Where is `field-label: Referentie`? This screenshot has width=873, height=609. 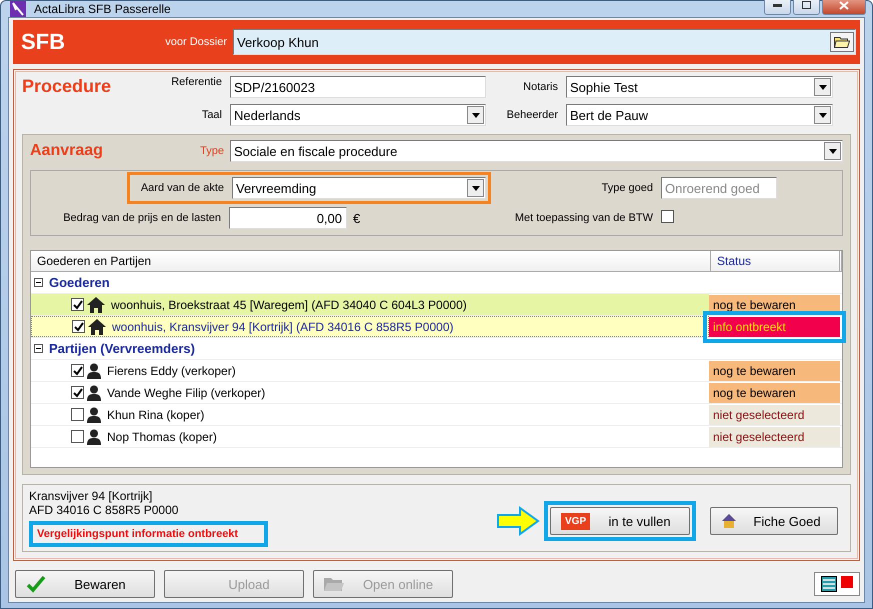 field-label: Referentie is located at coordinates (197, 82).